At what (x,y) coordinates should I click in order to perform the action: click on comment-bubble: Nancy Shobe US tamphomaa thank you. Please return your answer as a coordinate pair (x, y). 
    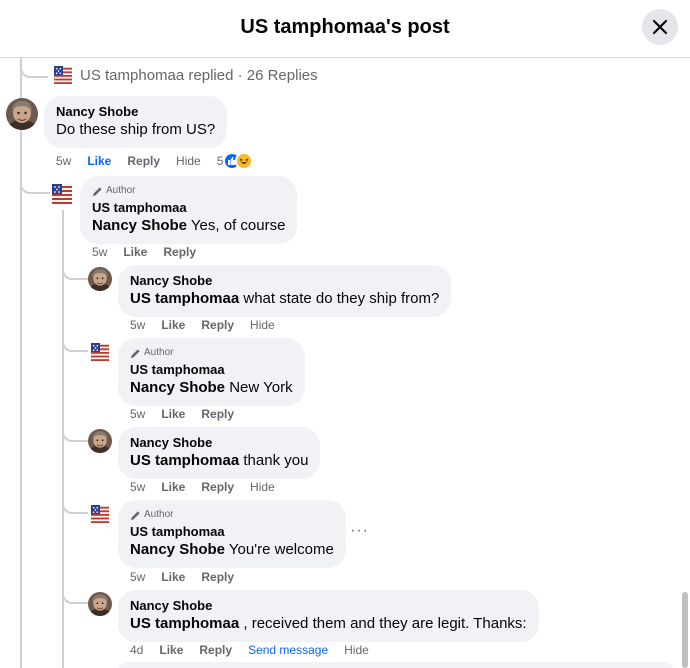
    Looking at the image, I should click on (219, 453).